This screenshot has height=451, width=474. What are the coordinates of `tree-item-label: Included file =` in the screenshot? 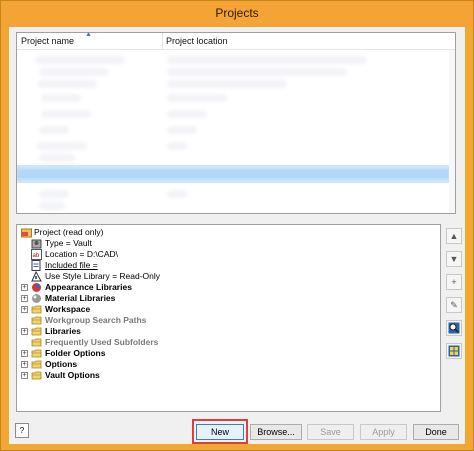 It's located at (71, 265).